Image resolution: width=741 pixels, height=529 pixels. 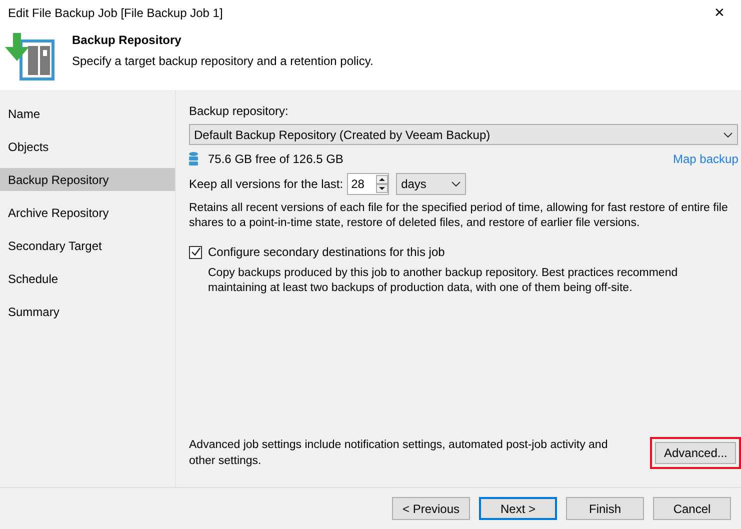 What do you see at coordinates (719, 12) in the screenshot?
I see `close-button: ✕` at bounding box center [719, 12].